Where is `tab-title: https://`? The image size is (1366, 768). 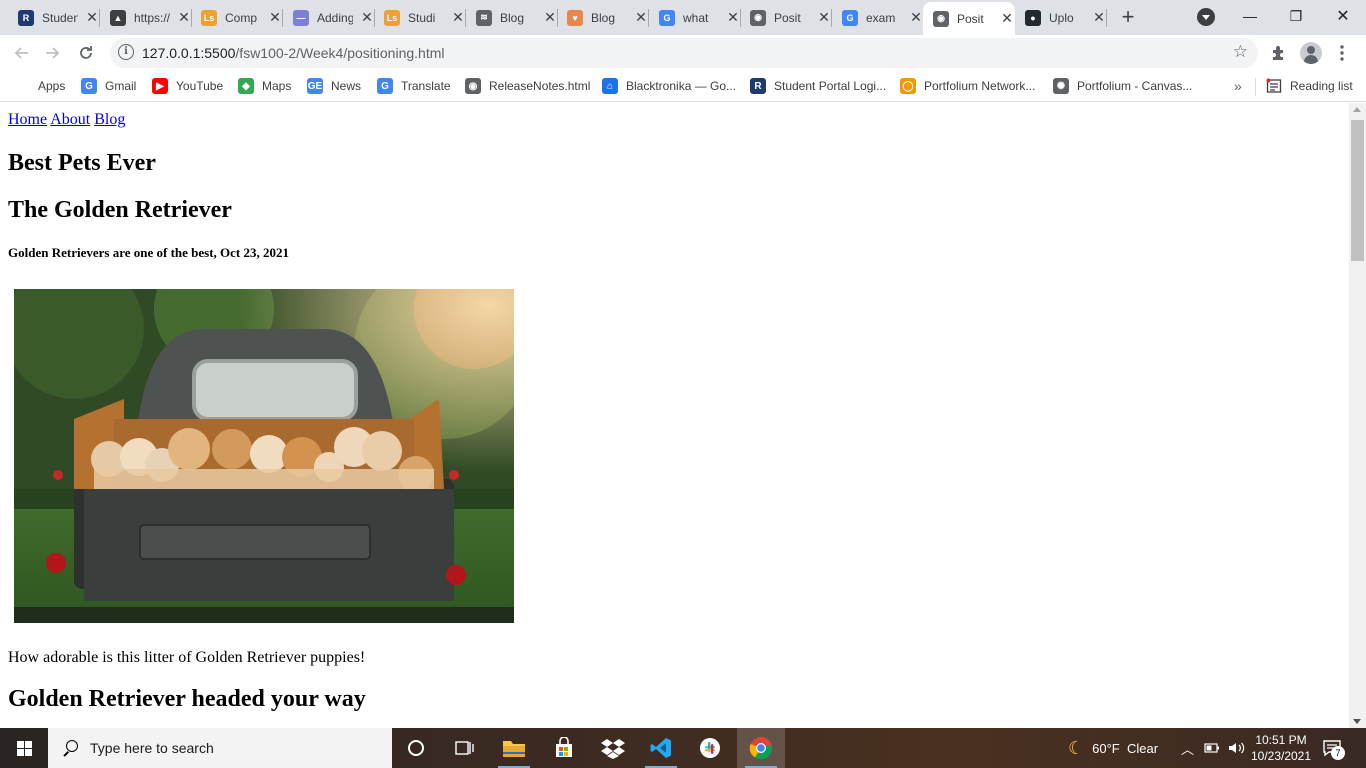
tab-title: https:// is located at coordinates (152, 17).